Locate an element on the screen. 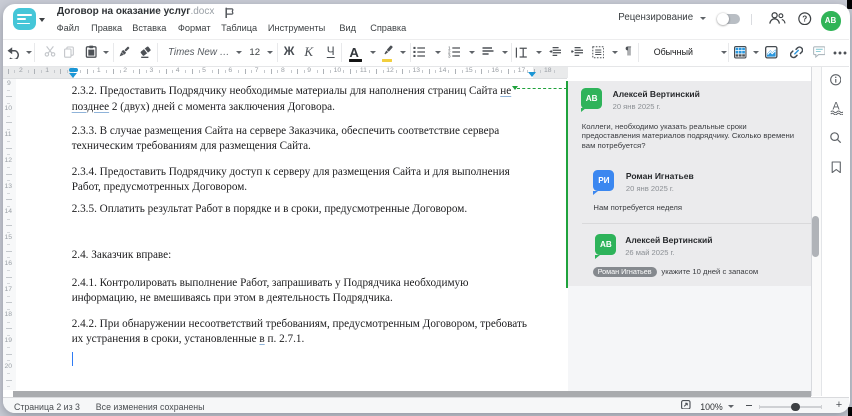 The height and width of the screenshot is (416, 852). svg-text: 3 is located at coordinates (449, 56).